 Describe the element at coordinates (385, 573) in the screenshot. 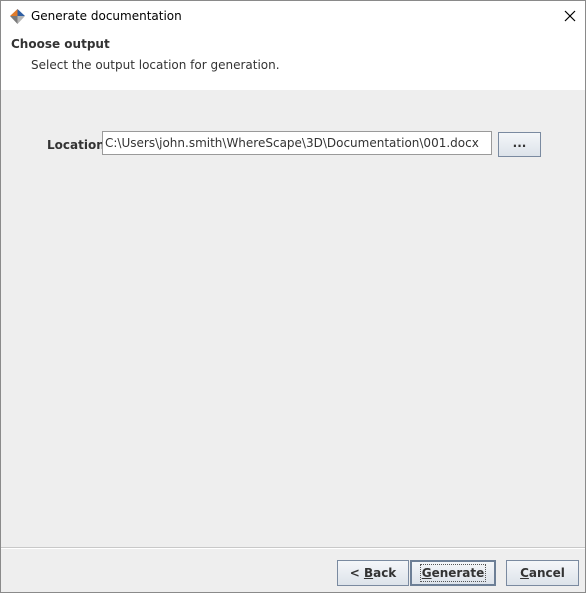

I see `back-label-rest: ack` at that location.